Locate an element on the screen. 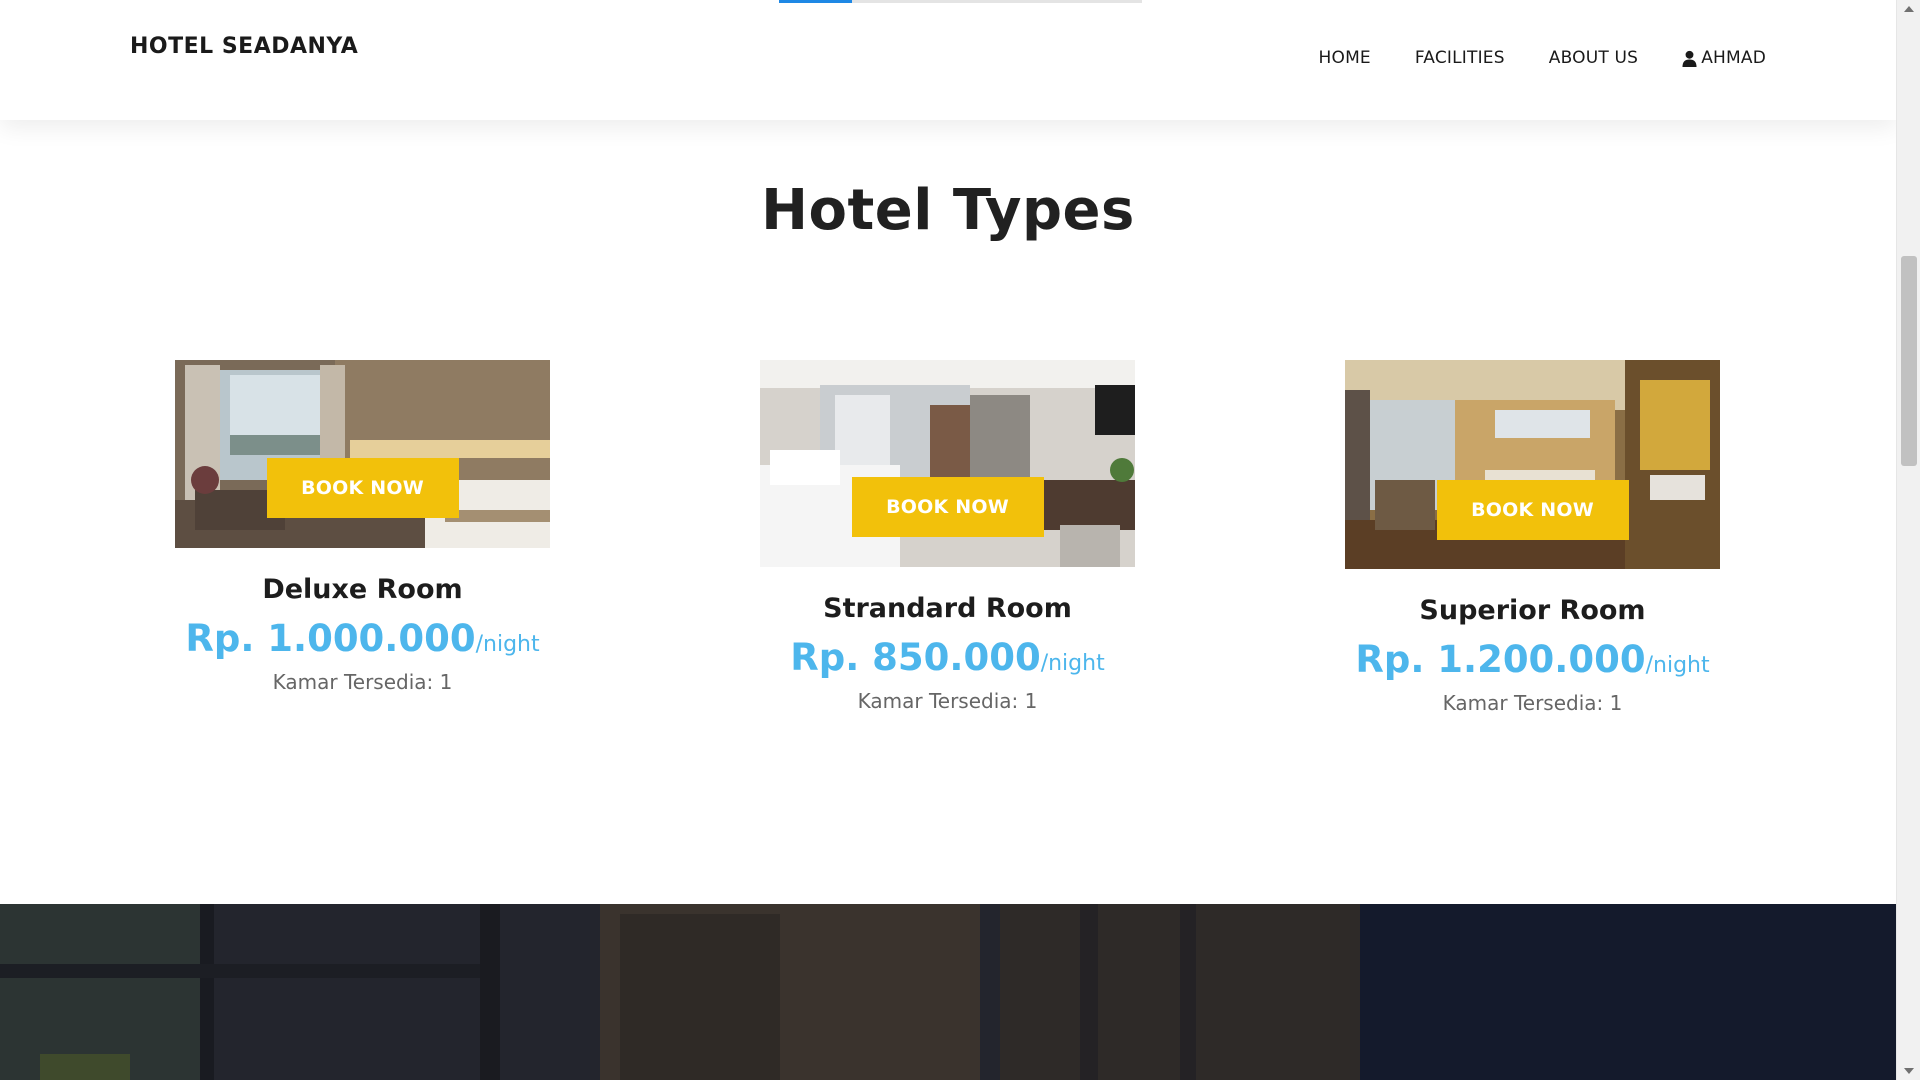  room-price: Rp. 850.000 is located at coordinates (915, 657).